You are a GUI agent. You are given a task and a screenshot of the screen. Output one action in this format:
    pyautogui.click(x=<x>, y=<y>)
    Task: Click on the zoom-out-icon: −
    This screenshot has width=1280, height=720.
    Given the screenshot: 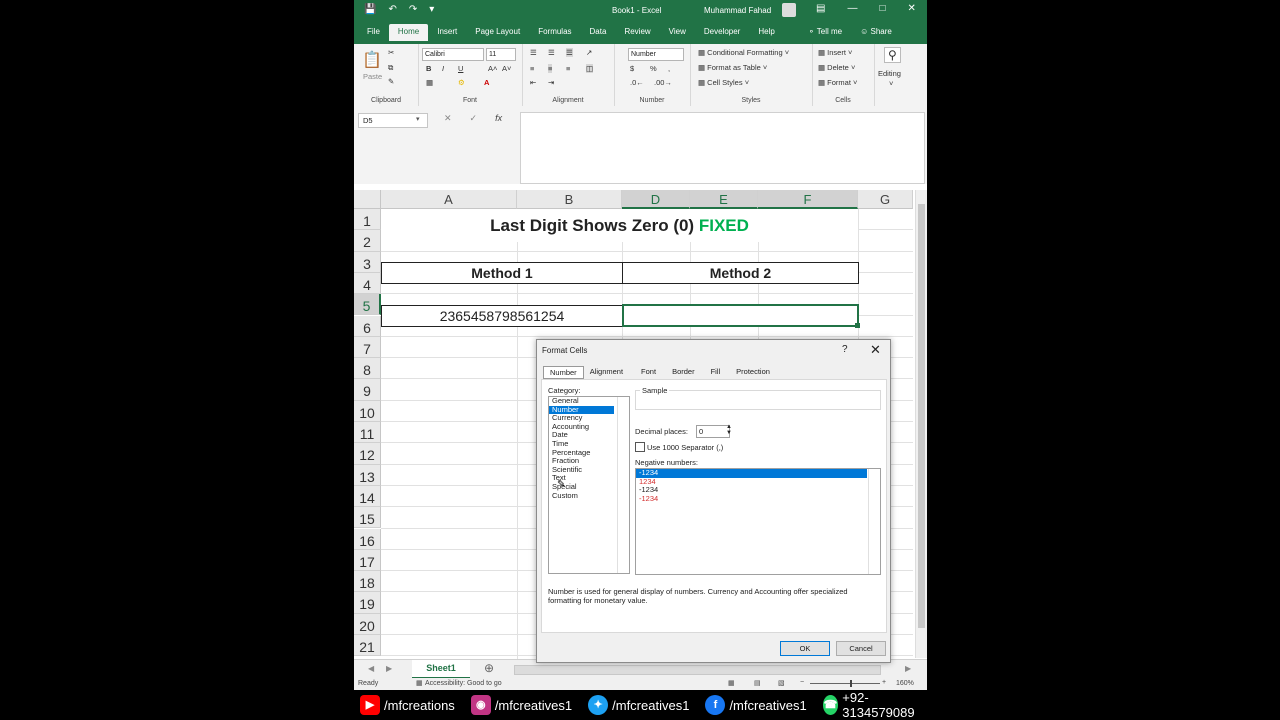 What is the action you would take?
    pyautogui.click(x=802, y=682)
    